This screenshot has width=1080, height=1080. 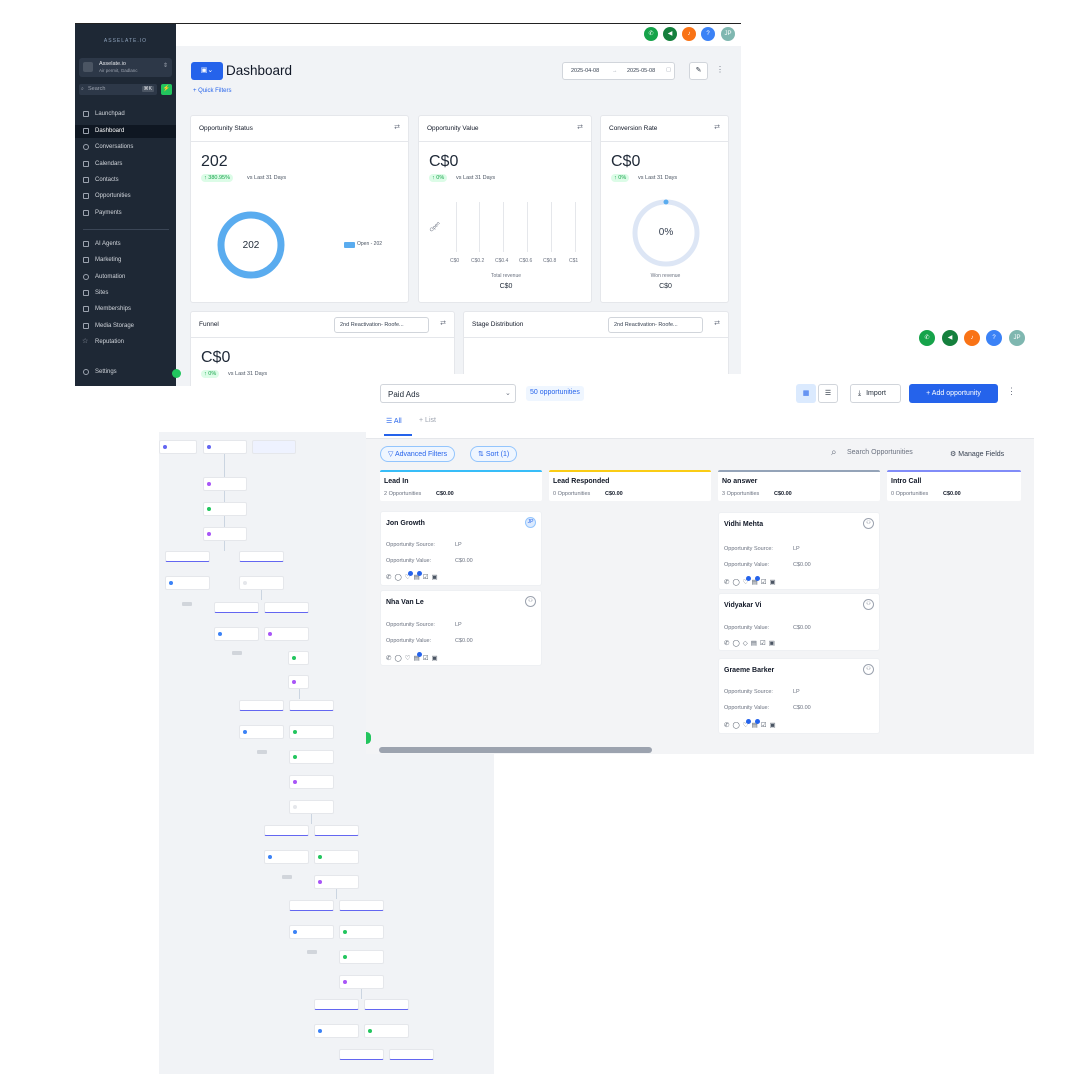 I want to click on manage-fields-button: ⚙ Manage Fields, so click(x=977, y=454).